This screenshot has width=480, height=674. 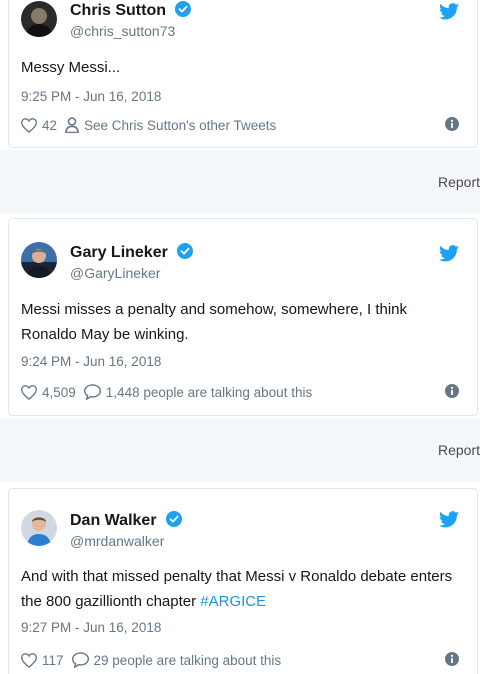 What do you see at coordinates (91, 361) in the screenshot?
I see `tweet-timestamp: 9:24 PM - Jun 16, 2018` at bounding box center [91, 361].